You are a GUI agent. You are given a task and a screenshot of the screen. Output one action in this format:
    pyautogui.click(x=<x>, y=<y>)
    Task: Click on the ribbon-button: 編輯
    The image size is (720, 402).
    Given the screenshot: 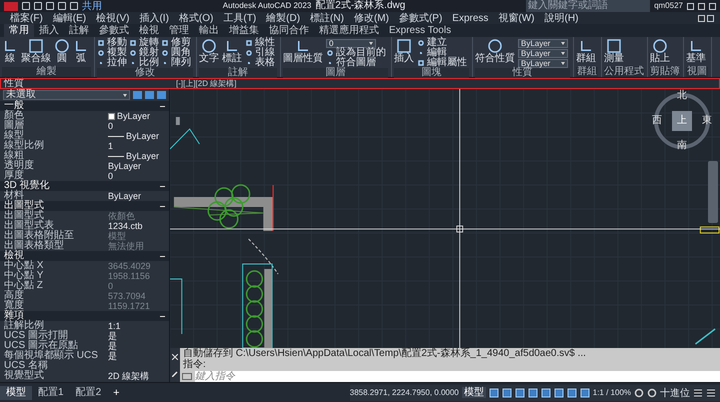 What is the action you would take?
    pyautogui.click(x=442, y=53)
    